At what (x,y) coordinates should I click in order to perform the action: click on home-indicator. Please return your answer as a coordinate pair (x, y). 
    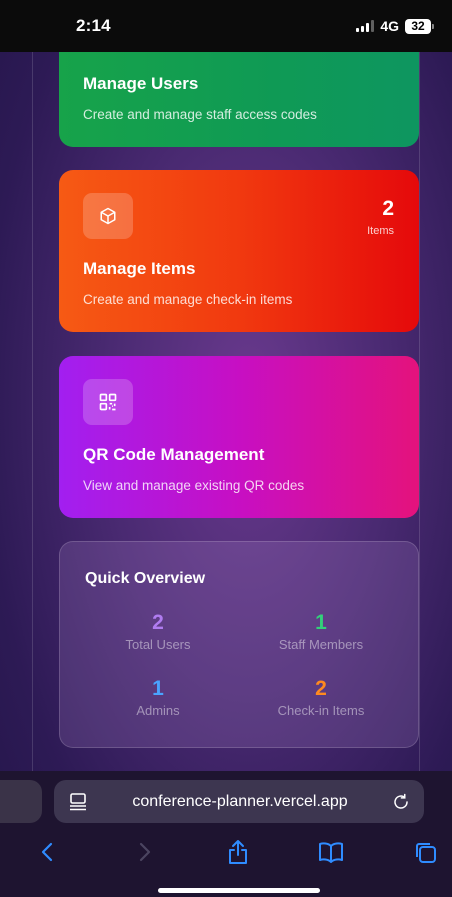
    Looking at the image, I should click on (239, 890).